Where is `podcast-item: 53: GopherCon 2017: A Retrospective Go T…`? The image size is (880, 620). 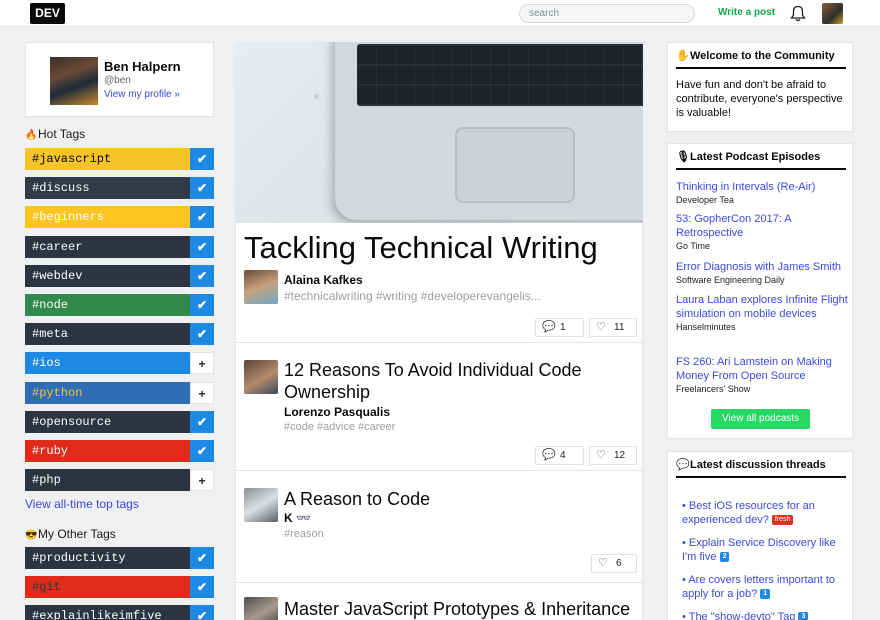 podcast-item: 53: GopherCon 2017: A Retrospective Go T… is located at coordinates (763, 231).